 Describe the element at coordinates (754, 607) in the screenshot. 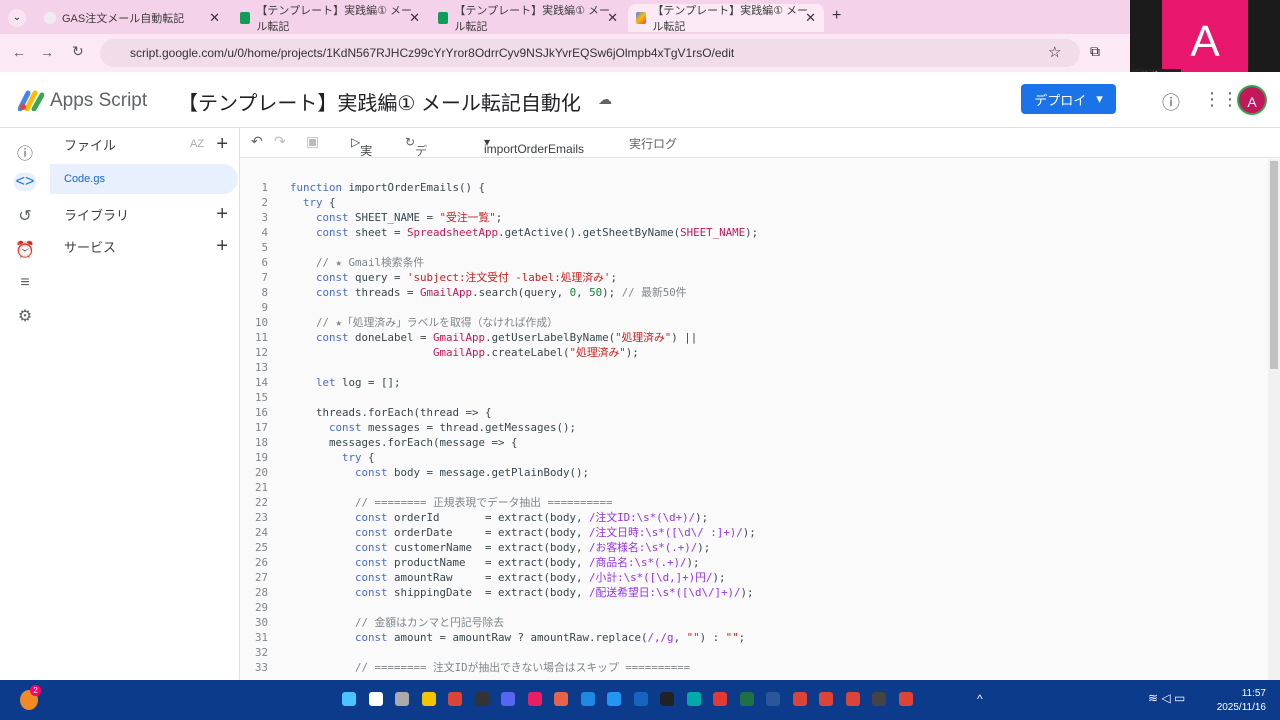

I see `code-line: 29` at that location.